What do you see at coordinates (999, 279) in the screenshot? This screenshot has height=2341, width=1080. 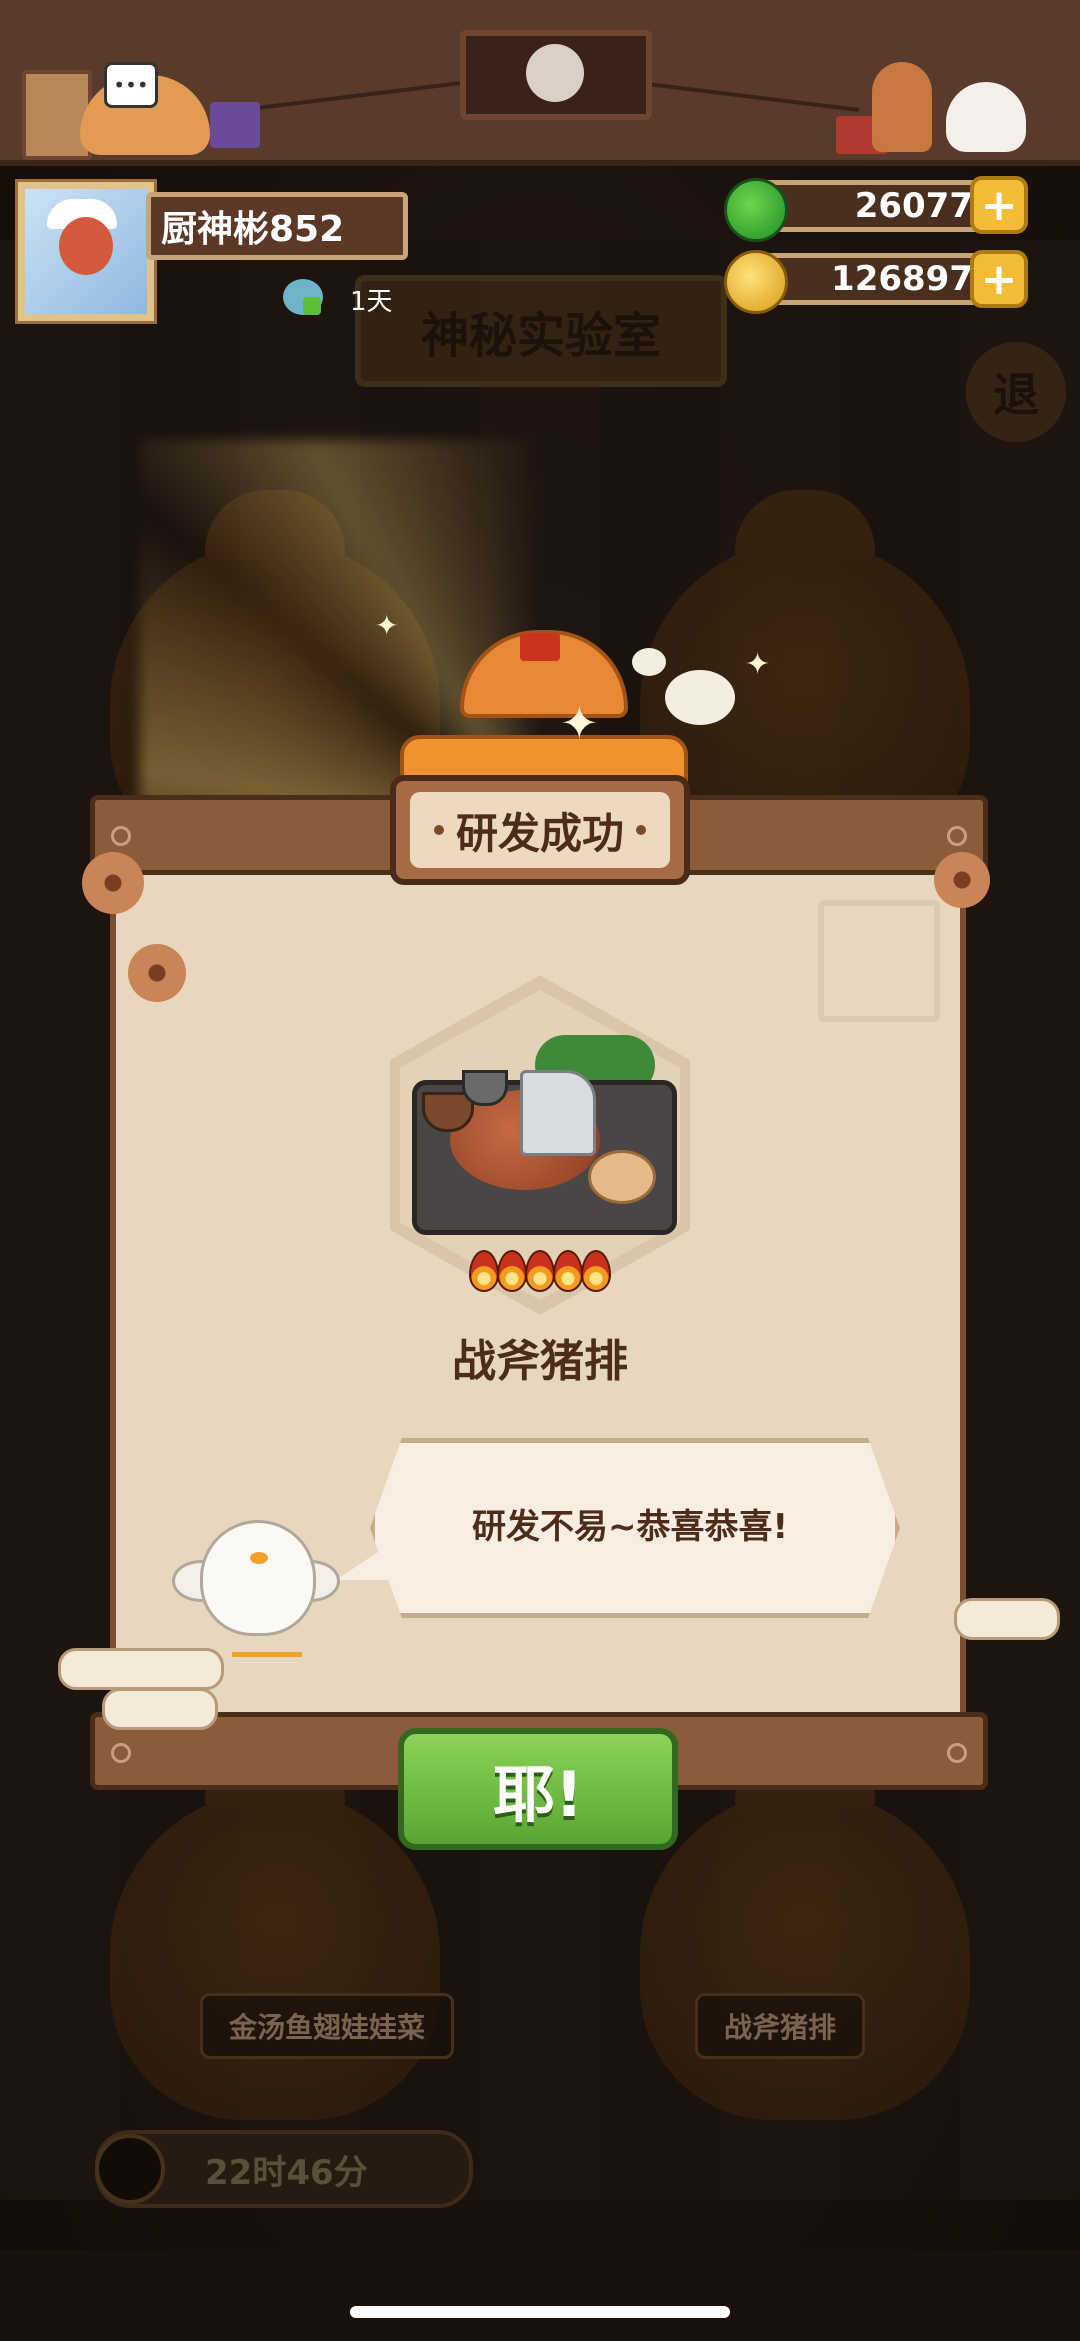 I see `add-gold-button: +` at bounding box center [999, 279].